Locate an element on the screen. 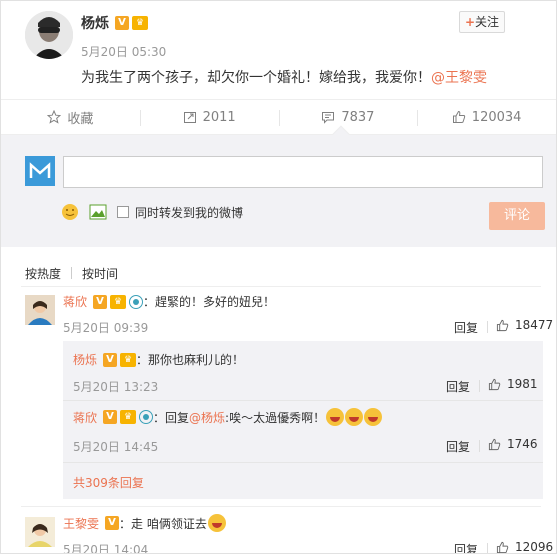  reply-like-button: 1981 is located at coordinates (513, 384).